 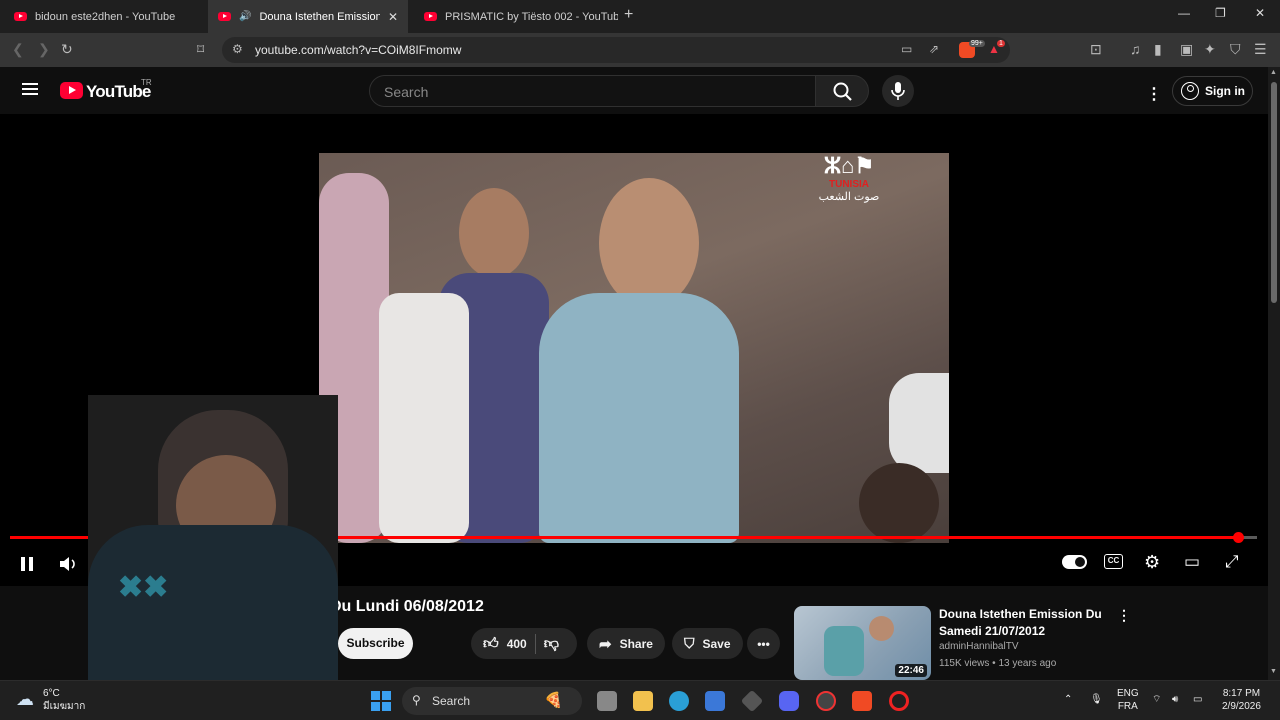 I want to click on volume-icon, so click(x=69, y=564).